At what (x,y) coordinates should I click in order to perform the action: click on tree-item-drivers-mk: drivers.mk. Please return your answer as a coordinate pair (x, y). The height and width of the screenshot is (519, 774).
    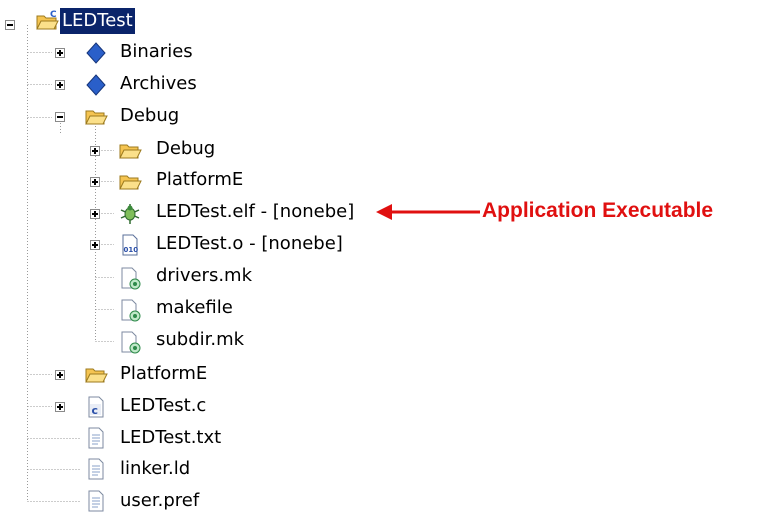
    Looking at the image, I should click on (140, 279).